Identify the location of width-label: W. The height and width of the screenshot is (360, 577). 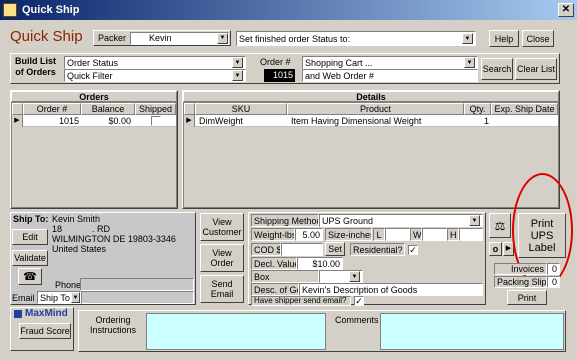
(416, 234).